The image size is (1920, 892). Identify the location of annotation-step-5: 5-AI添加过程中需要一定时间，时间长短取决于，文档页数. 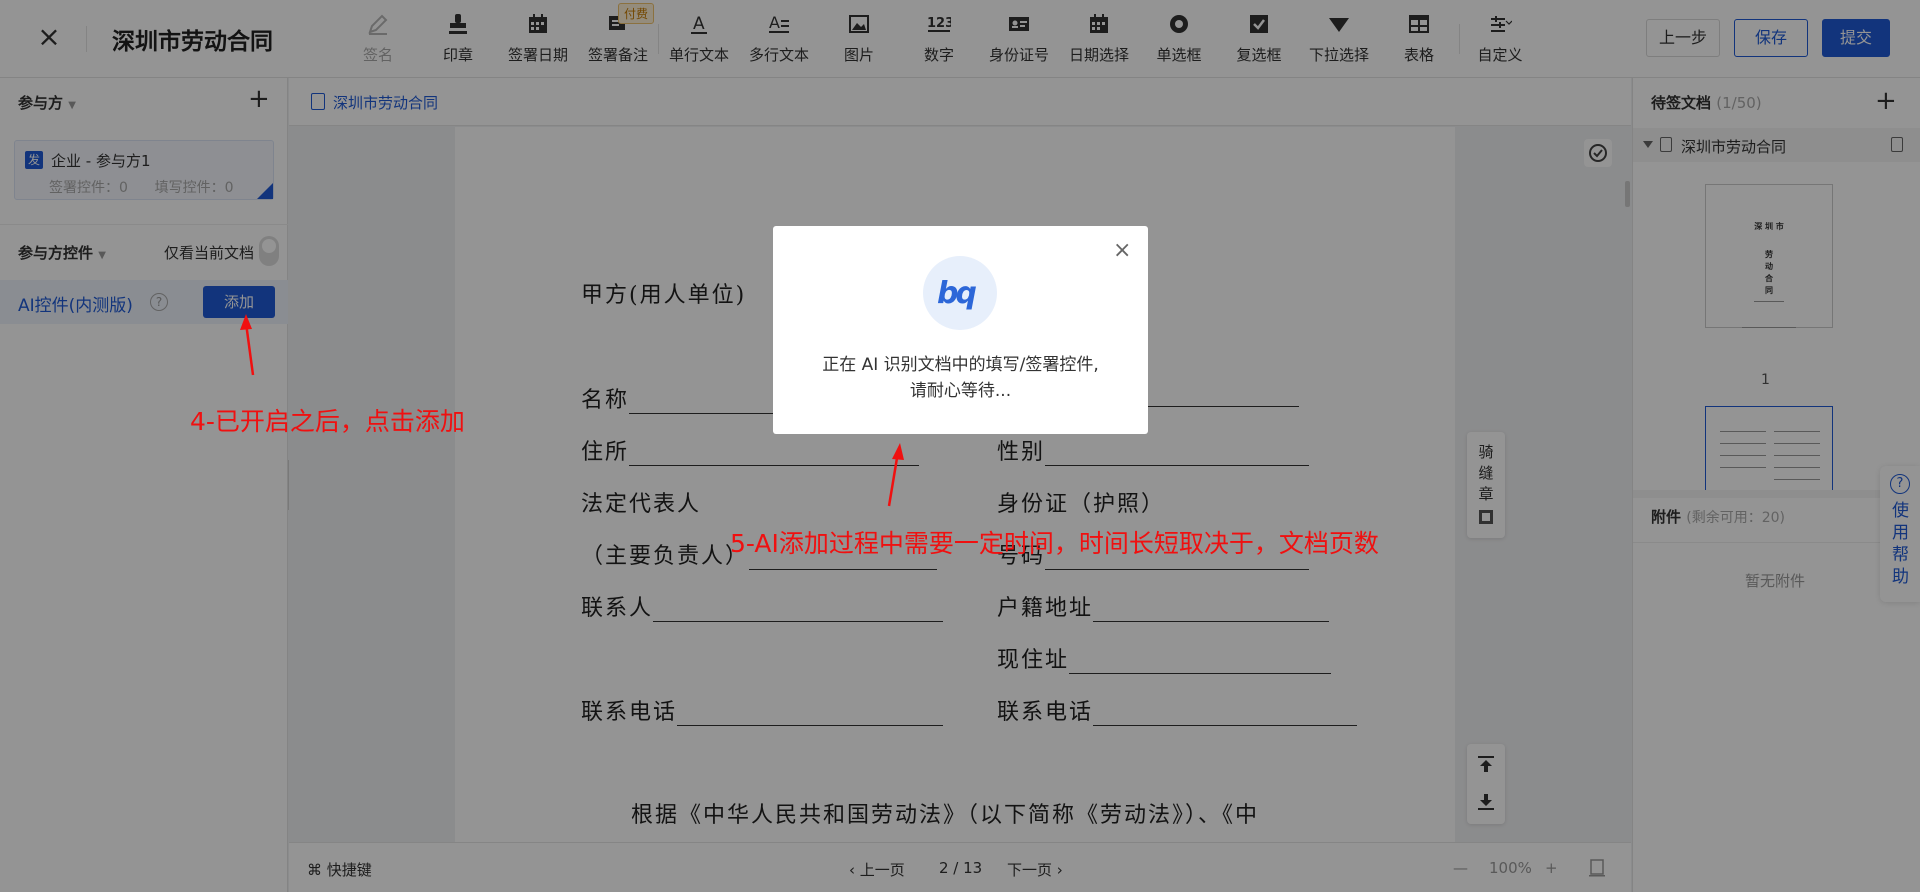
(1054, 543).